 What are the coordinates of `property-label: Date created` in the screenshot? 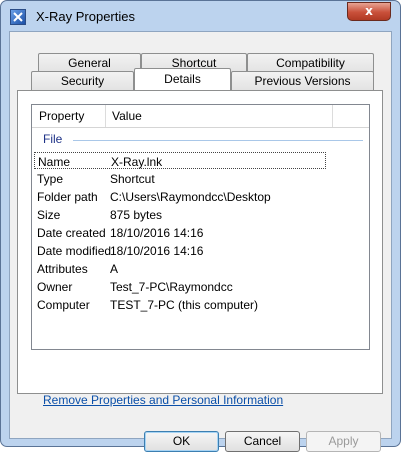 It's located at (71, 233).